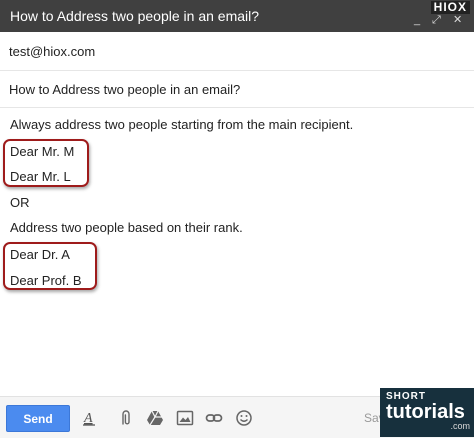 The image size is (474, 438). I want to click on brand-tutorials: tutorials, so click(425, 412).